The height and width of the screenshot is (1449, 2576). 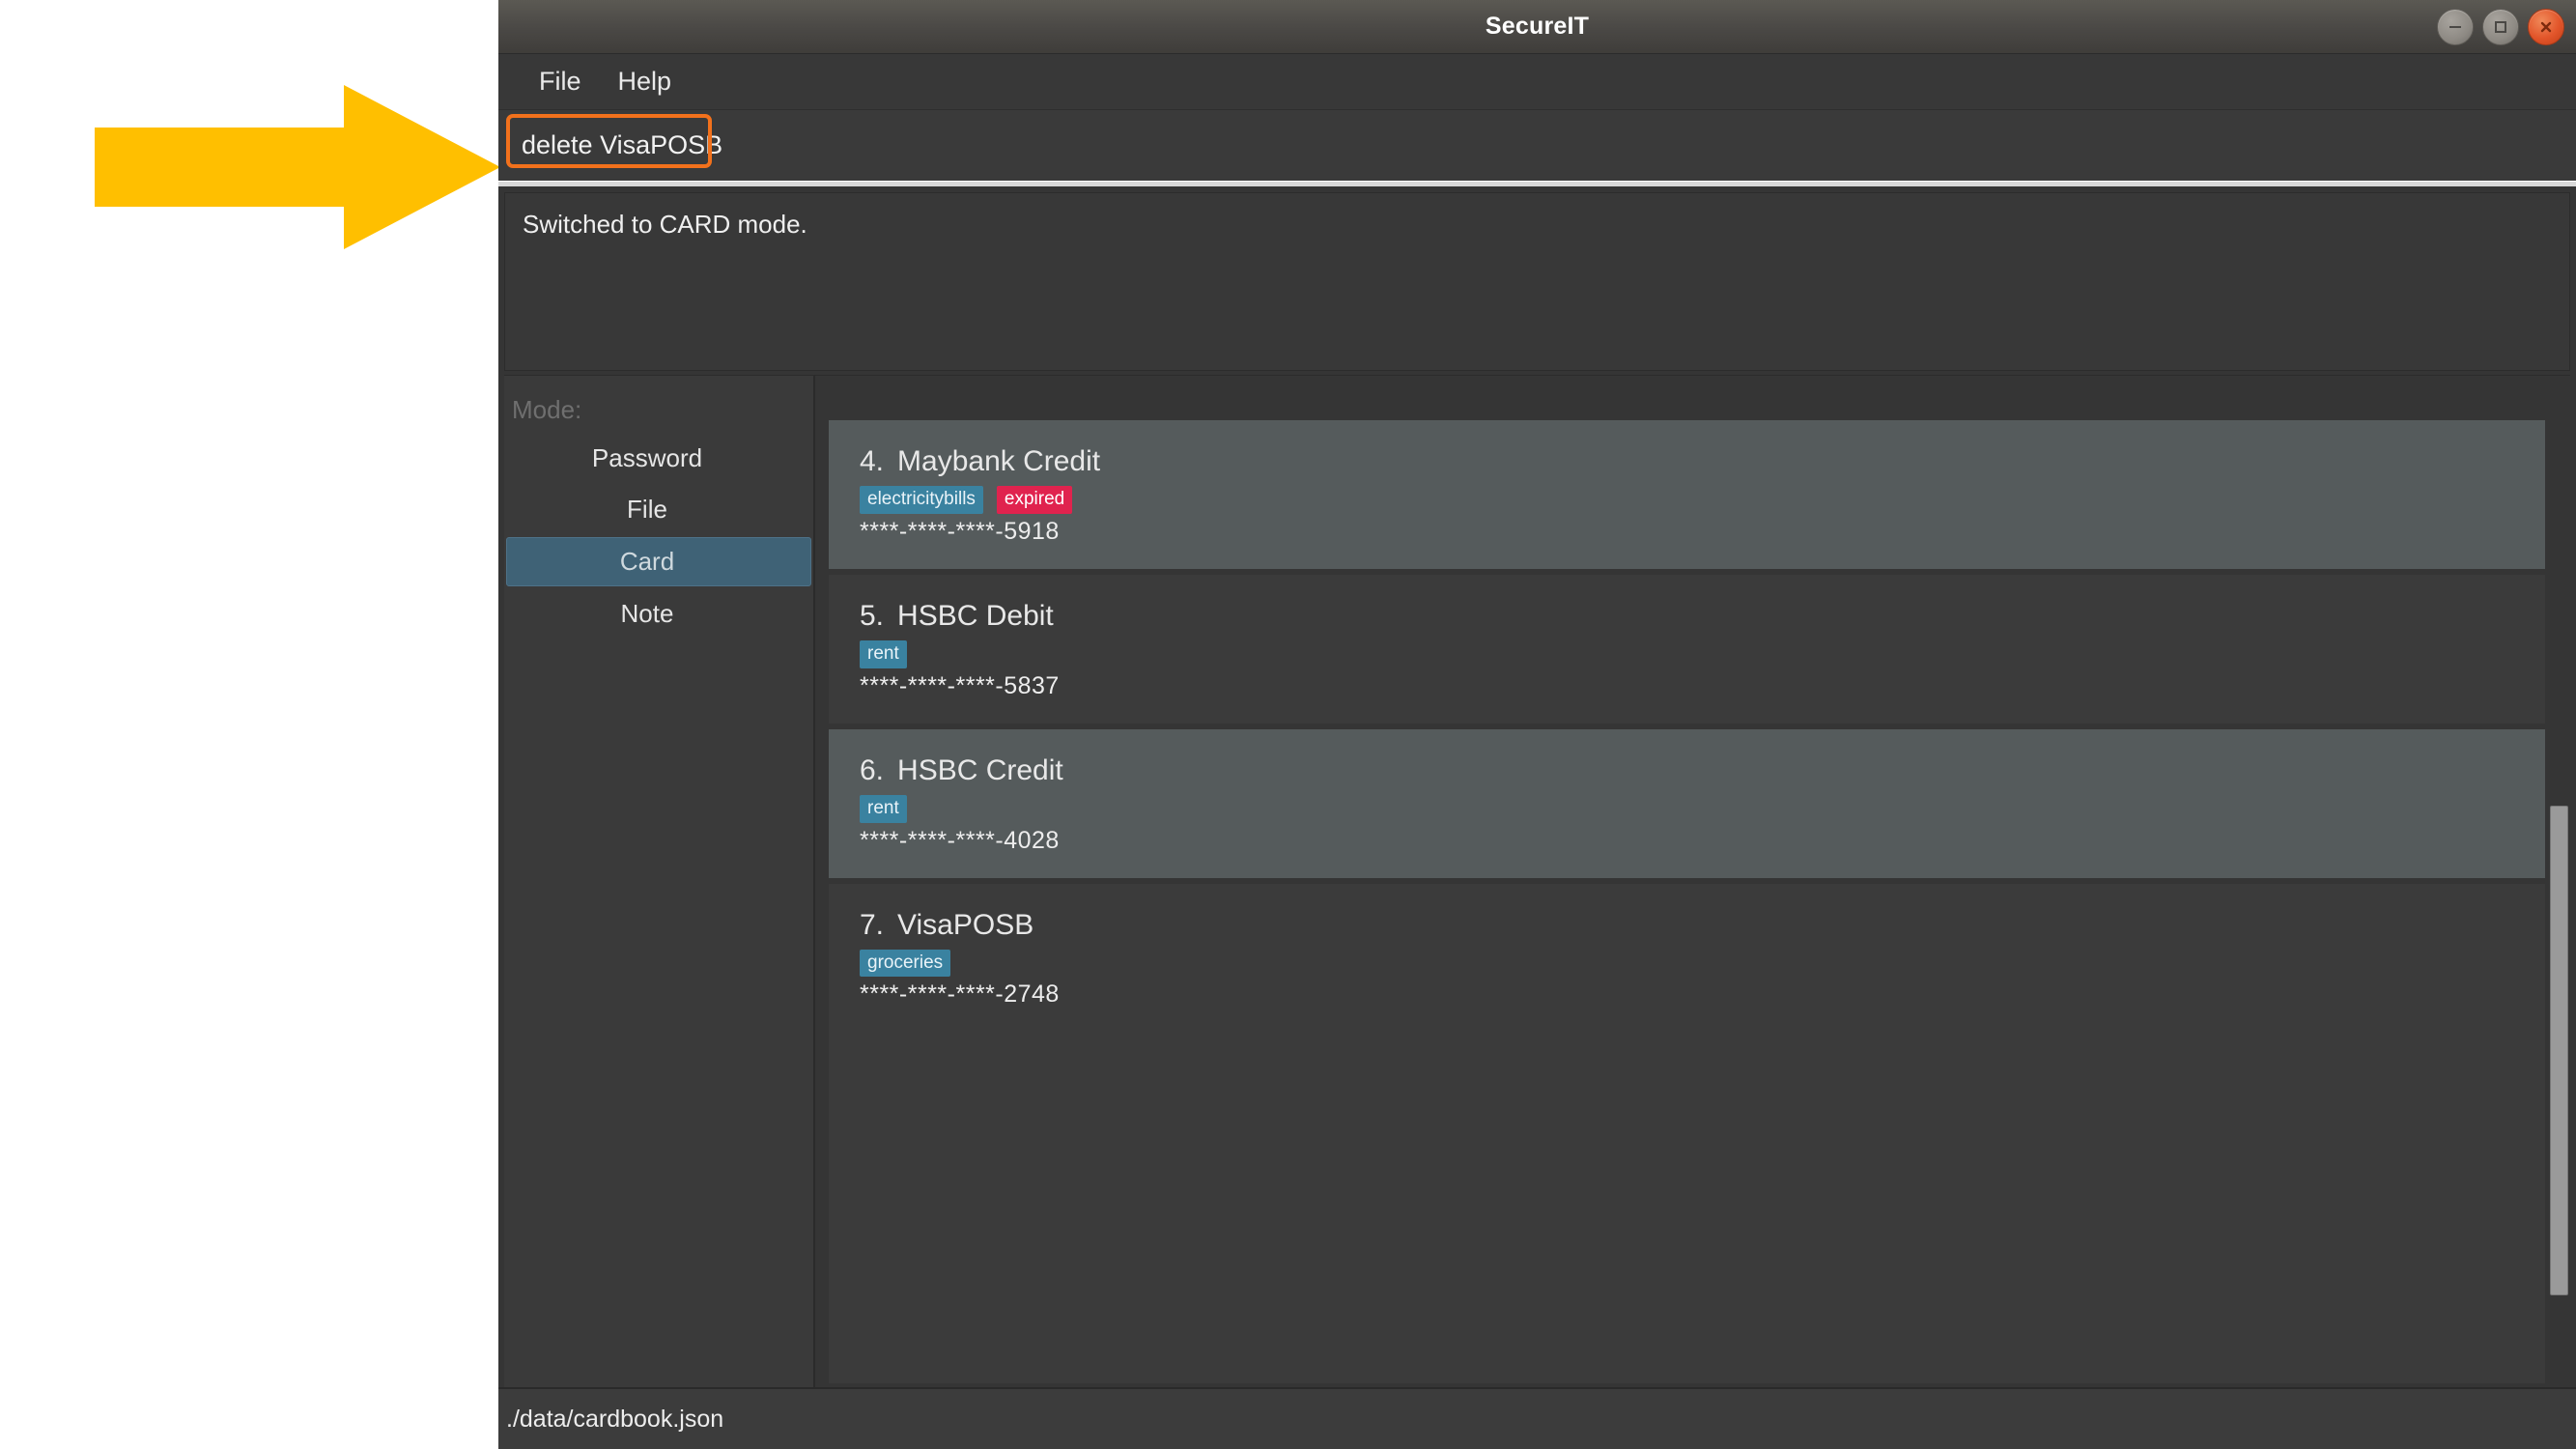 I want to click on maximize-icon, so click(x=2500, y=27).